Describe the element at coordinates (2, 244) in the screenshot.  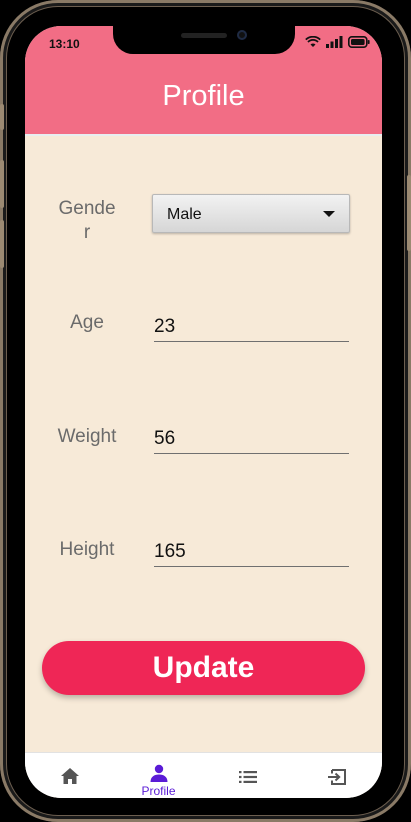
I see `volume-down-button` at that location.